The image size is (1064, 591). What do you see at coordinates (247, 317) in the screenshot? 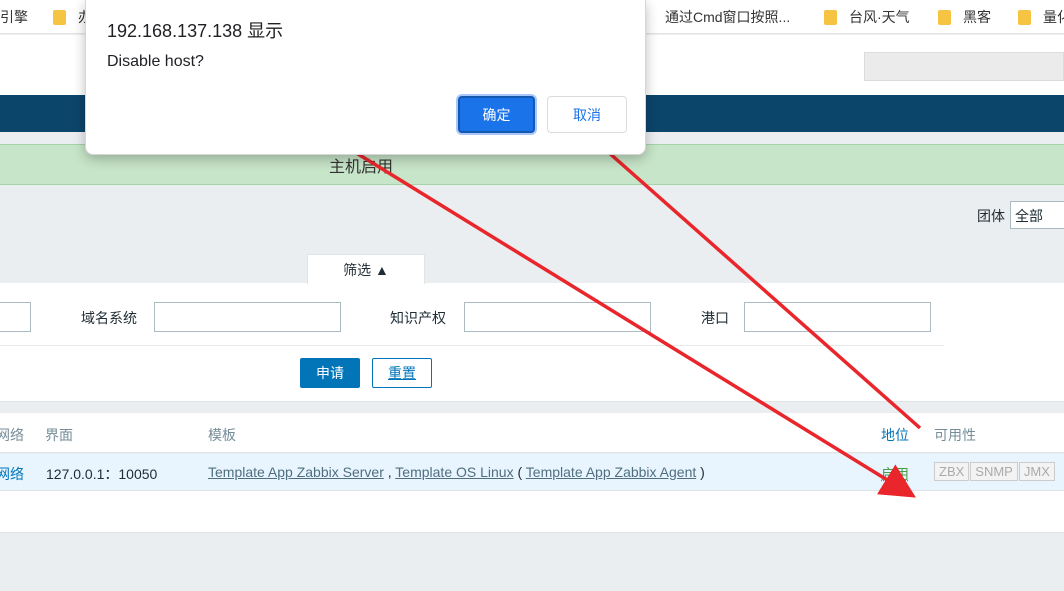
I see `dns-field` at bounding box center [247, 317].